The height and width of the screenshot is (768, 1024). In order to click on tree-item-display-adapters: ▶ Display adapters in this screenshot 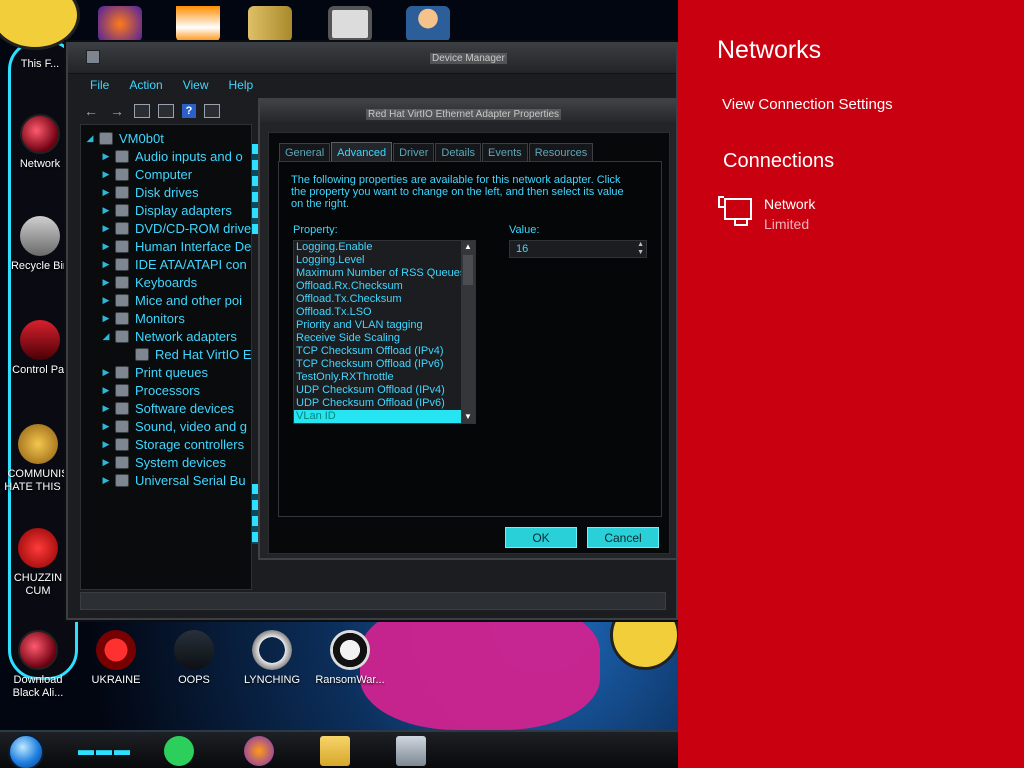, I will do `click(165, 210)`.